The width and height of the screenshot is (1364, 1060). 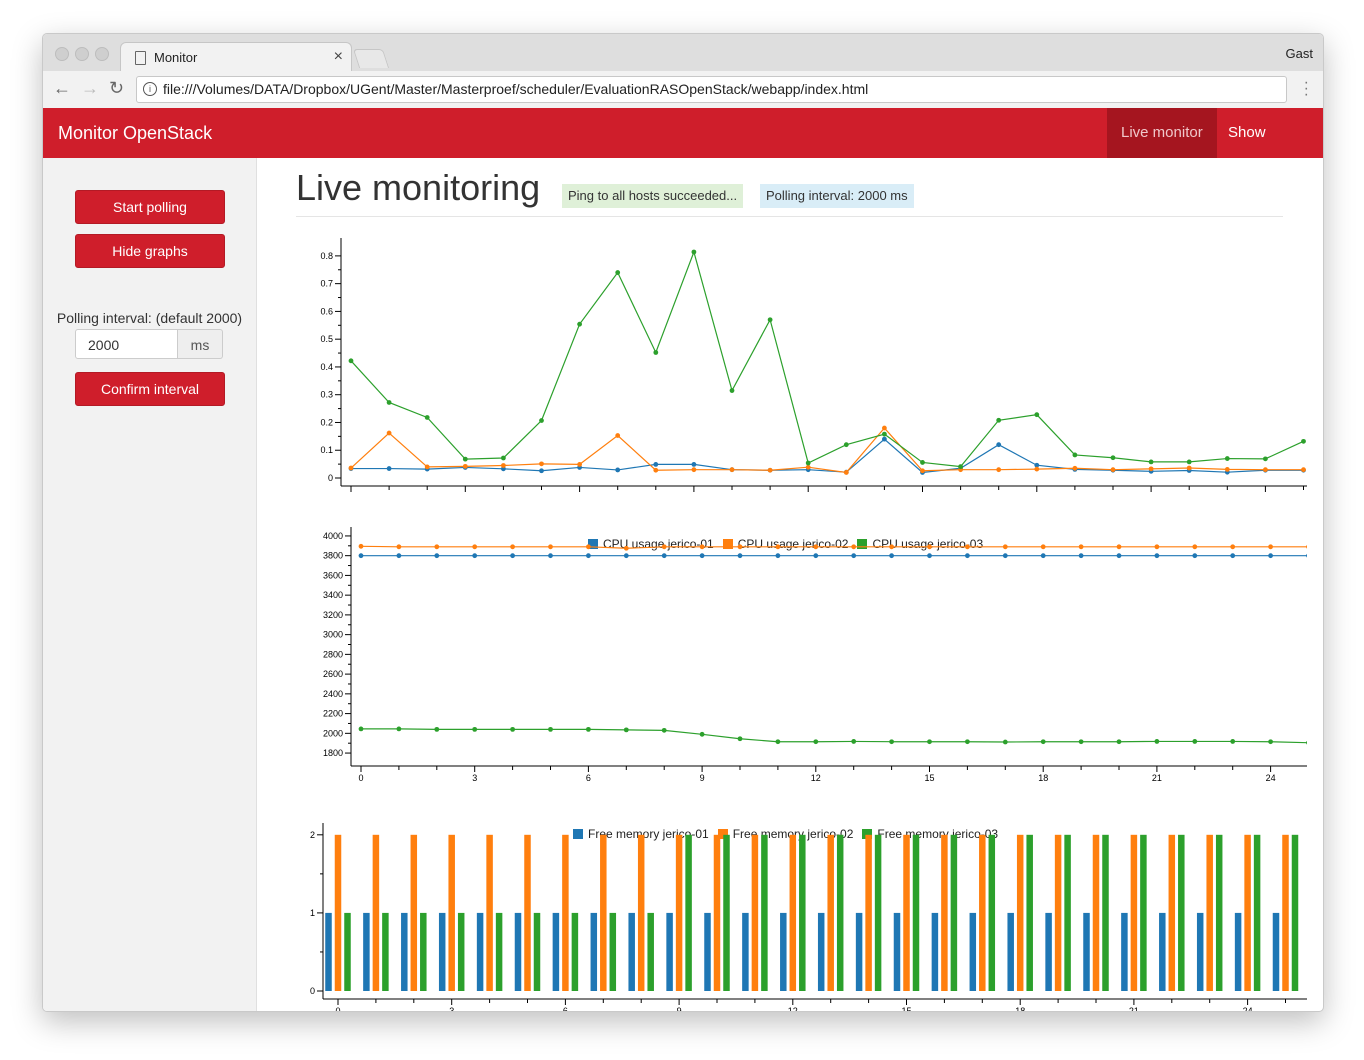 What do you see at coordinates (371, 58) in the screenshot?
I see `new-tab-button` at bounding box center [371, 58].